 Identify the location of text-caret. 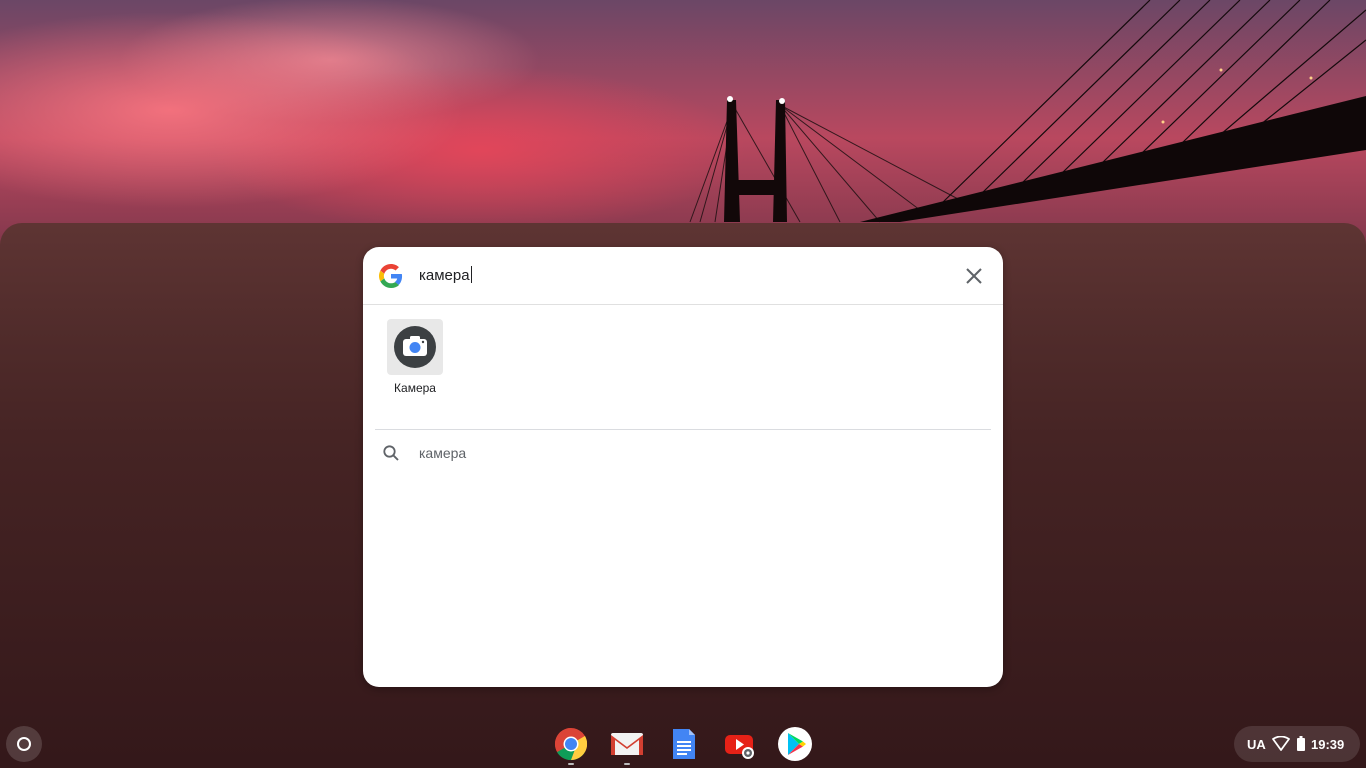
(471, 274).